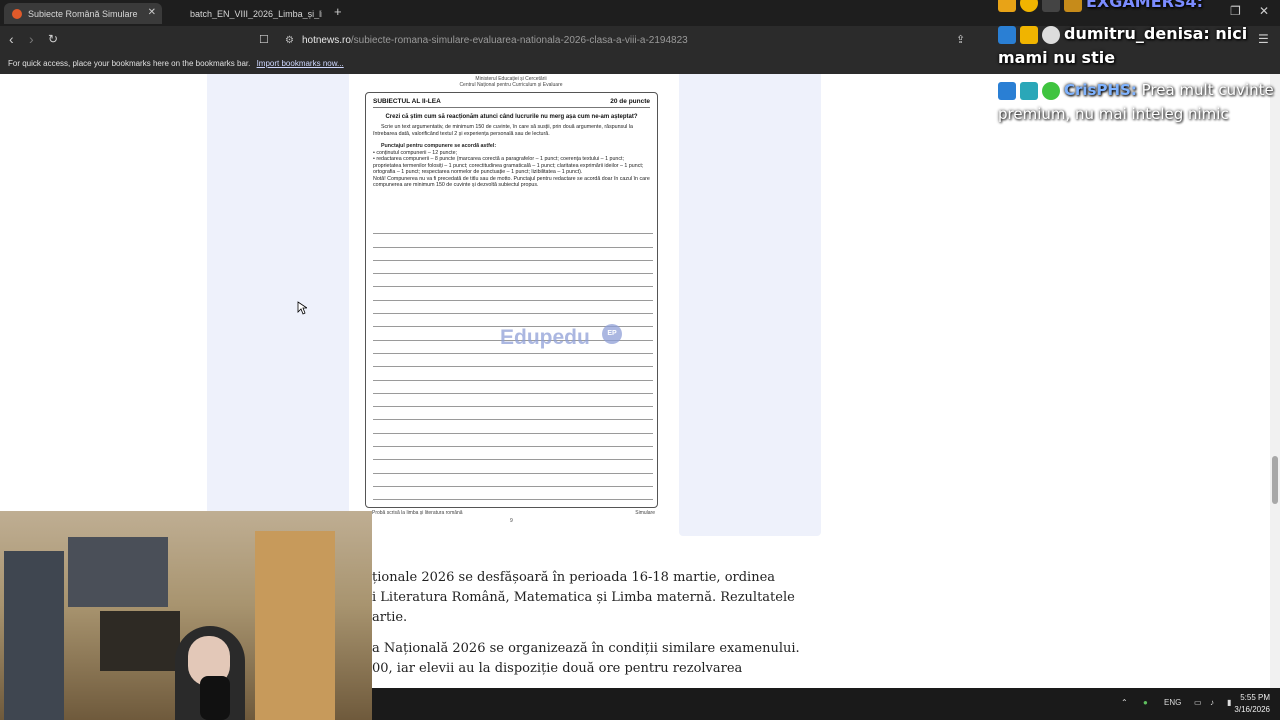  Describe the element at coordinates (11, 39) in the screenshot. I see `back-icon: ‹` at that location.